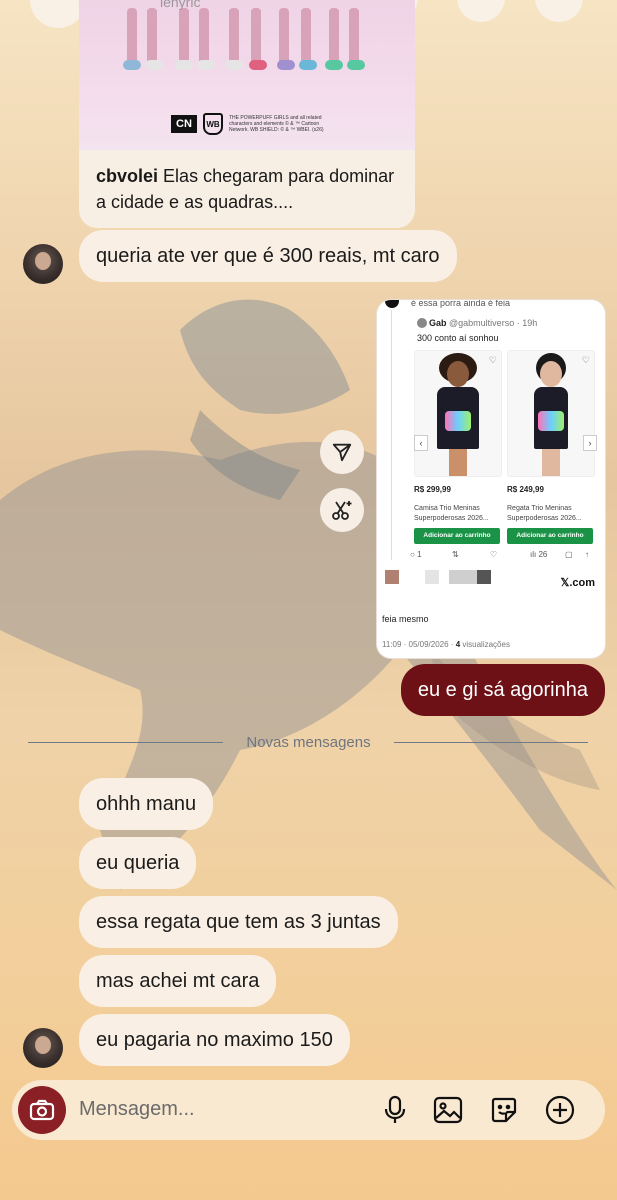 The height and width of the screenshot is (1200, 617). I want to click on mic-button, so click(395, 1110).